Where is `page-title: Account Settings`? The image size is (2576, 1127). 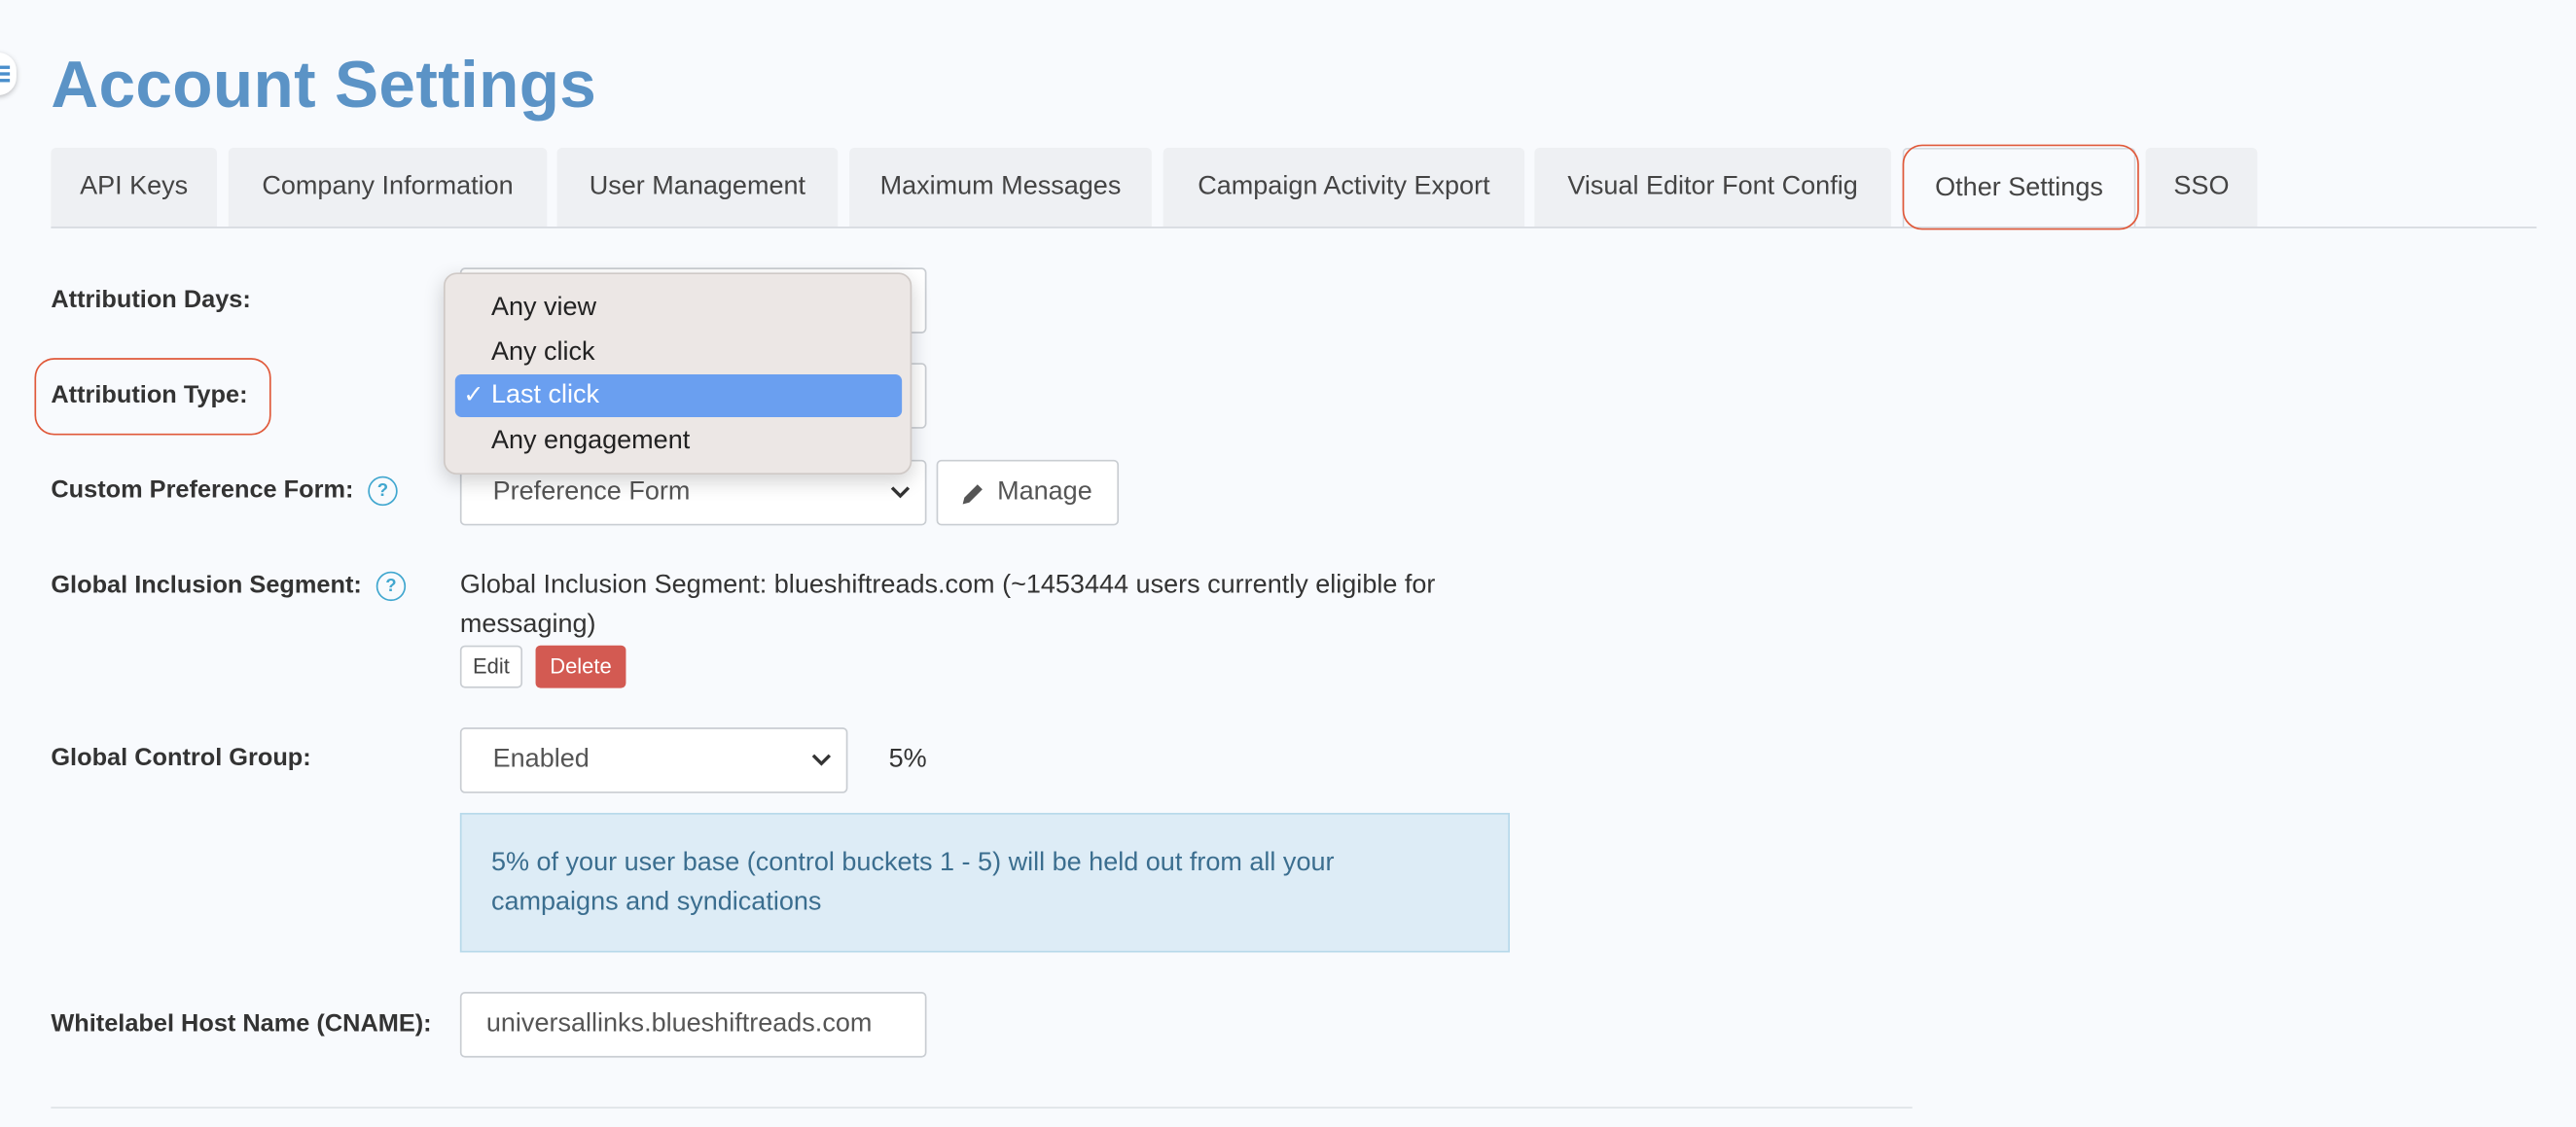
page-title: Account Settings is located at coordinates (324, 85).